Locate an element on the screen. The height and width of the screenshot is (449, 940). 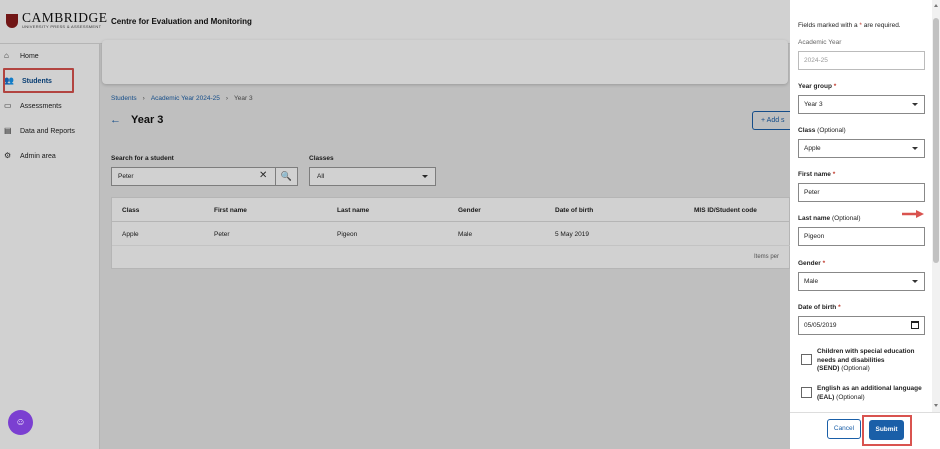
class-select: Apple is located at coordinates (861, 148).